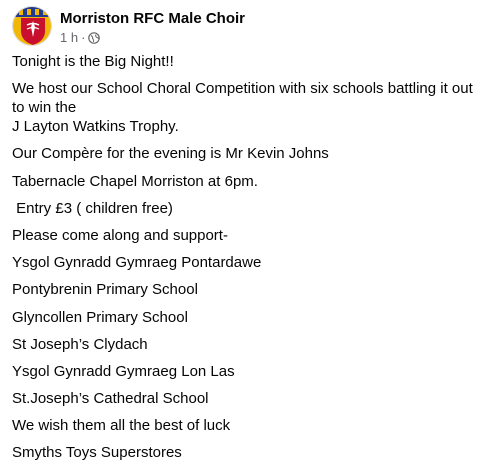 The image size is (483, 474). What do you see at coordinates (80, 344) in the screenshot?
I see `post-text-line: St Joseph’s Clydach` at bounding box center [80, 344].